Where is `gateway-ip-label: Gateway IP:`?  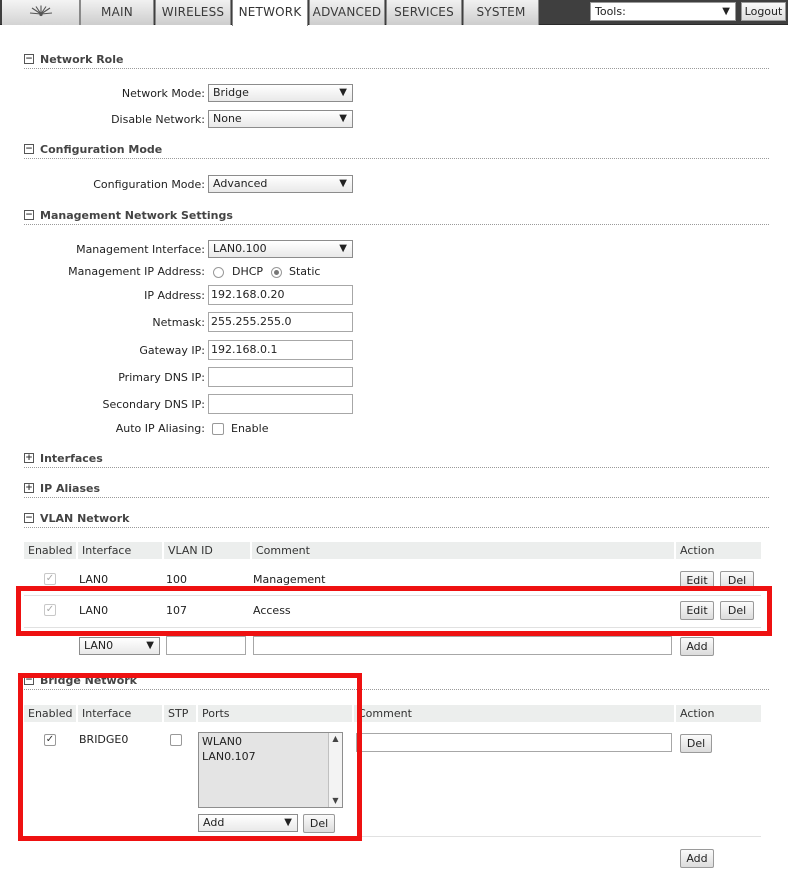 gateway-ip-label: Gateway IP: is located at coordinates (172, 350).